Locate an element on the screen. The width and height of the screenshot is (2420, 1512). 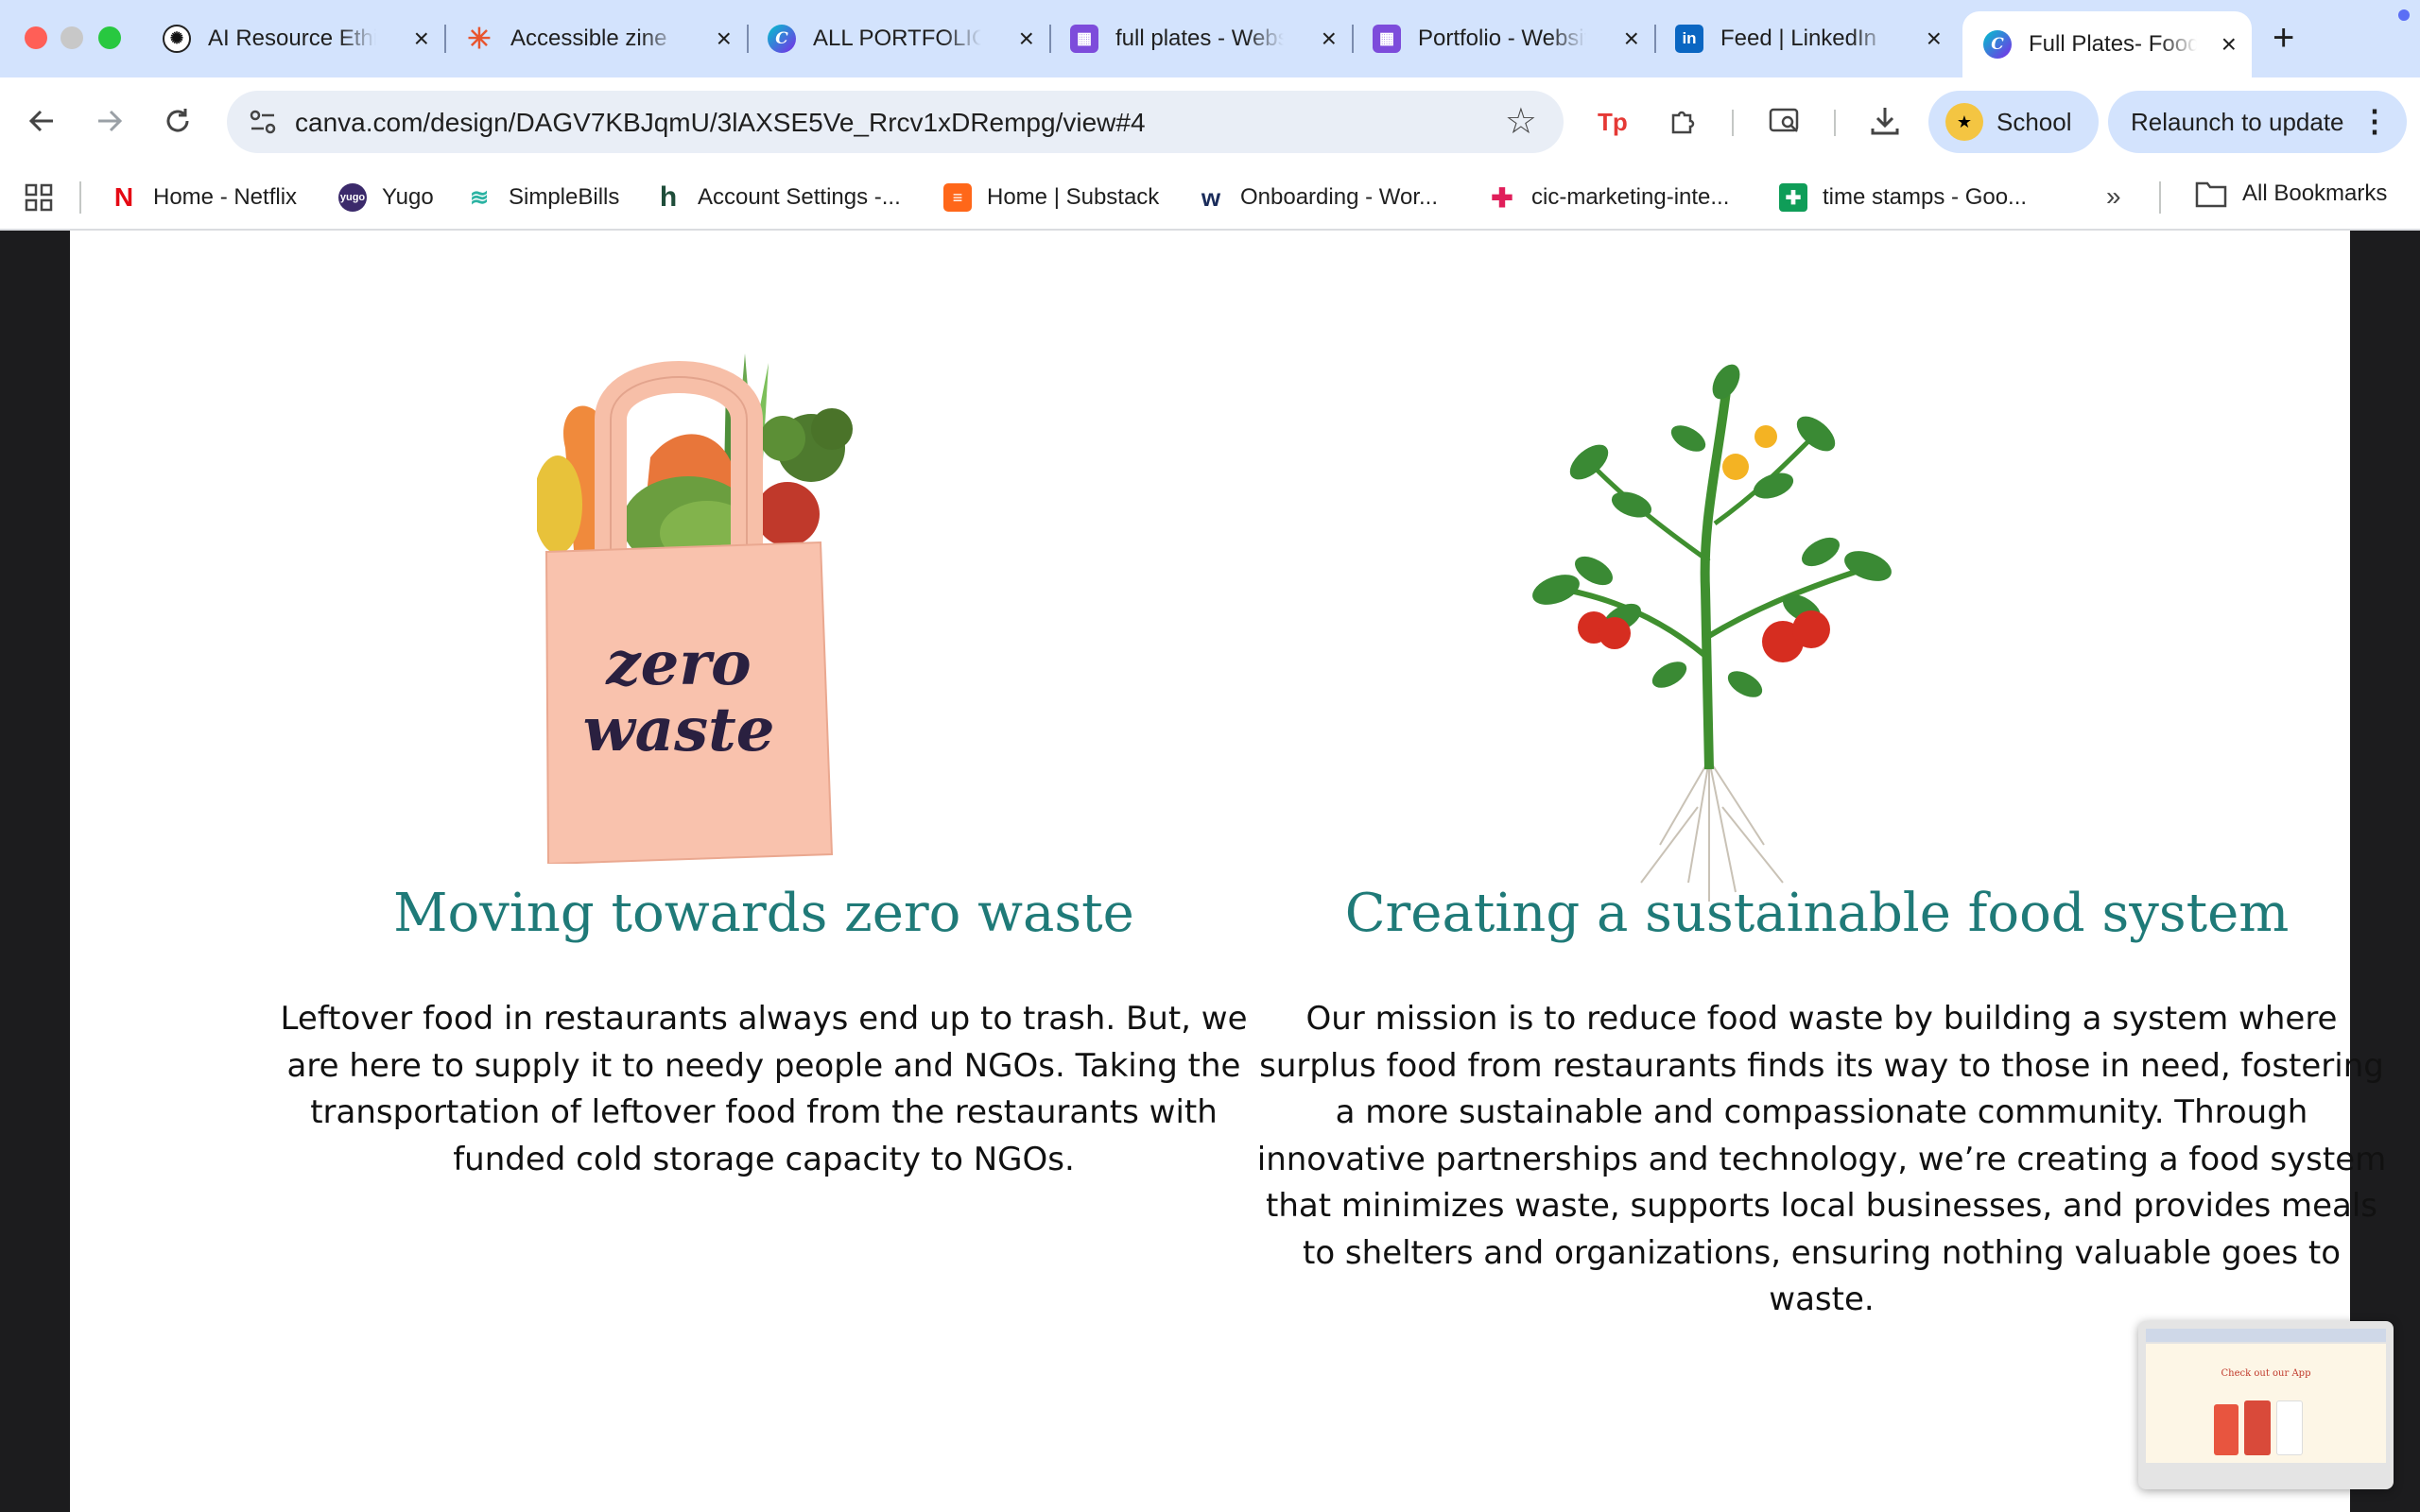
tab-portfolio-website: ▦ Portfolio - Website × is located at coordinates (1503, 38).